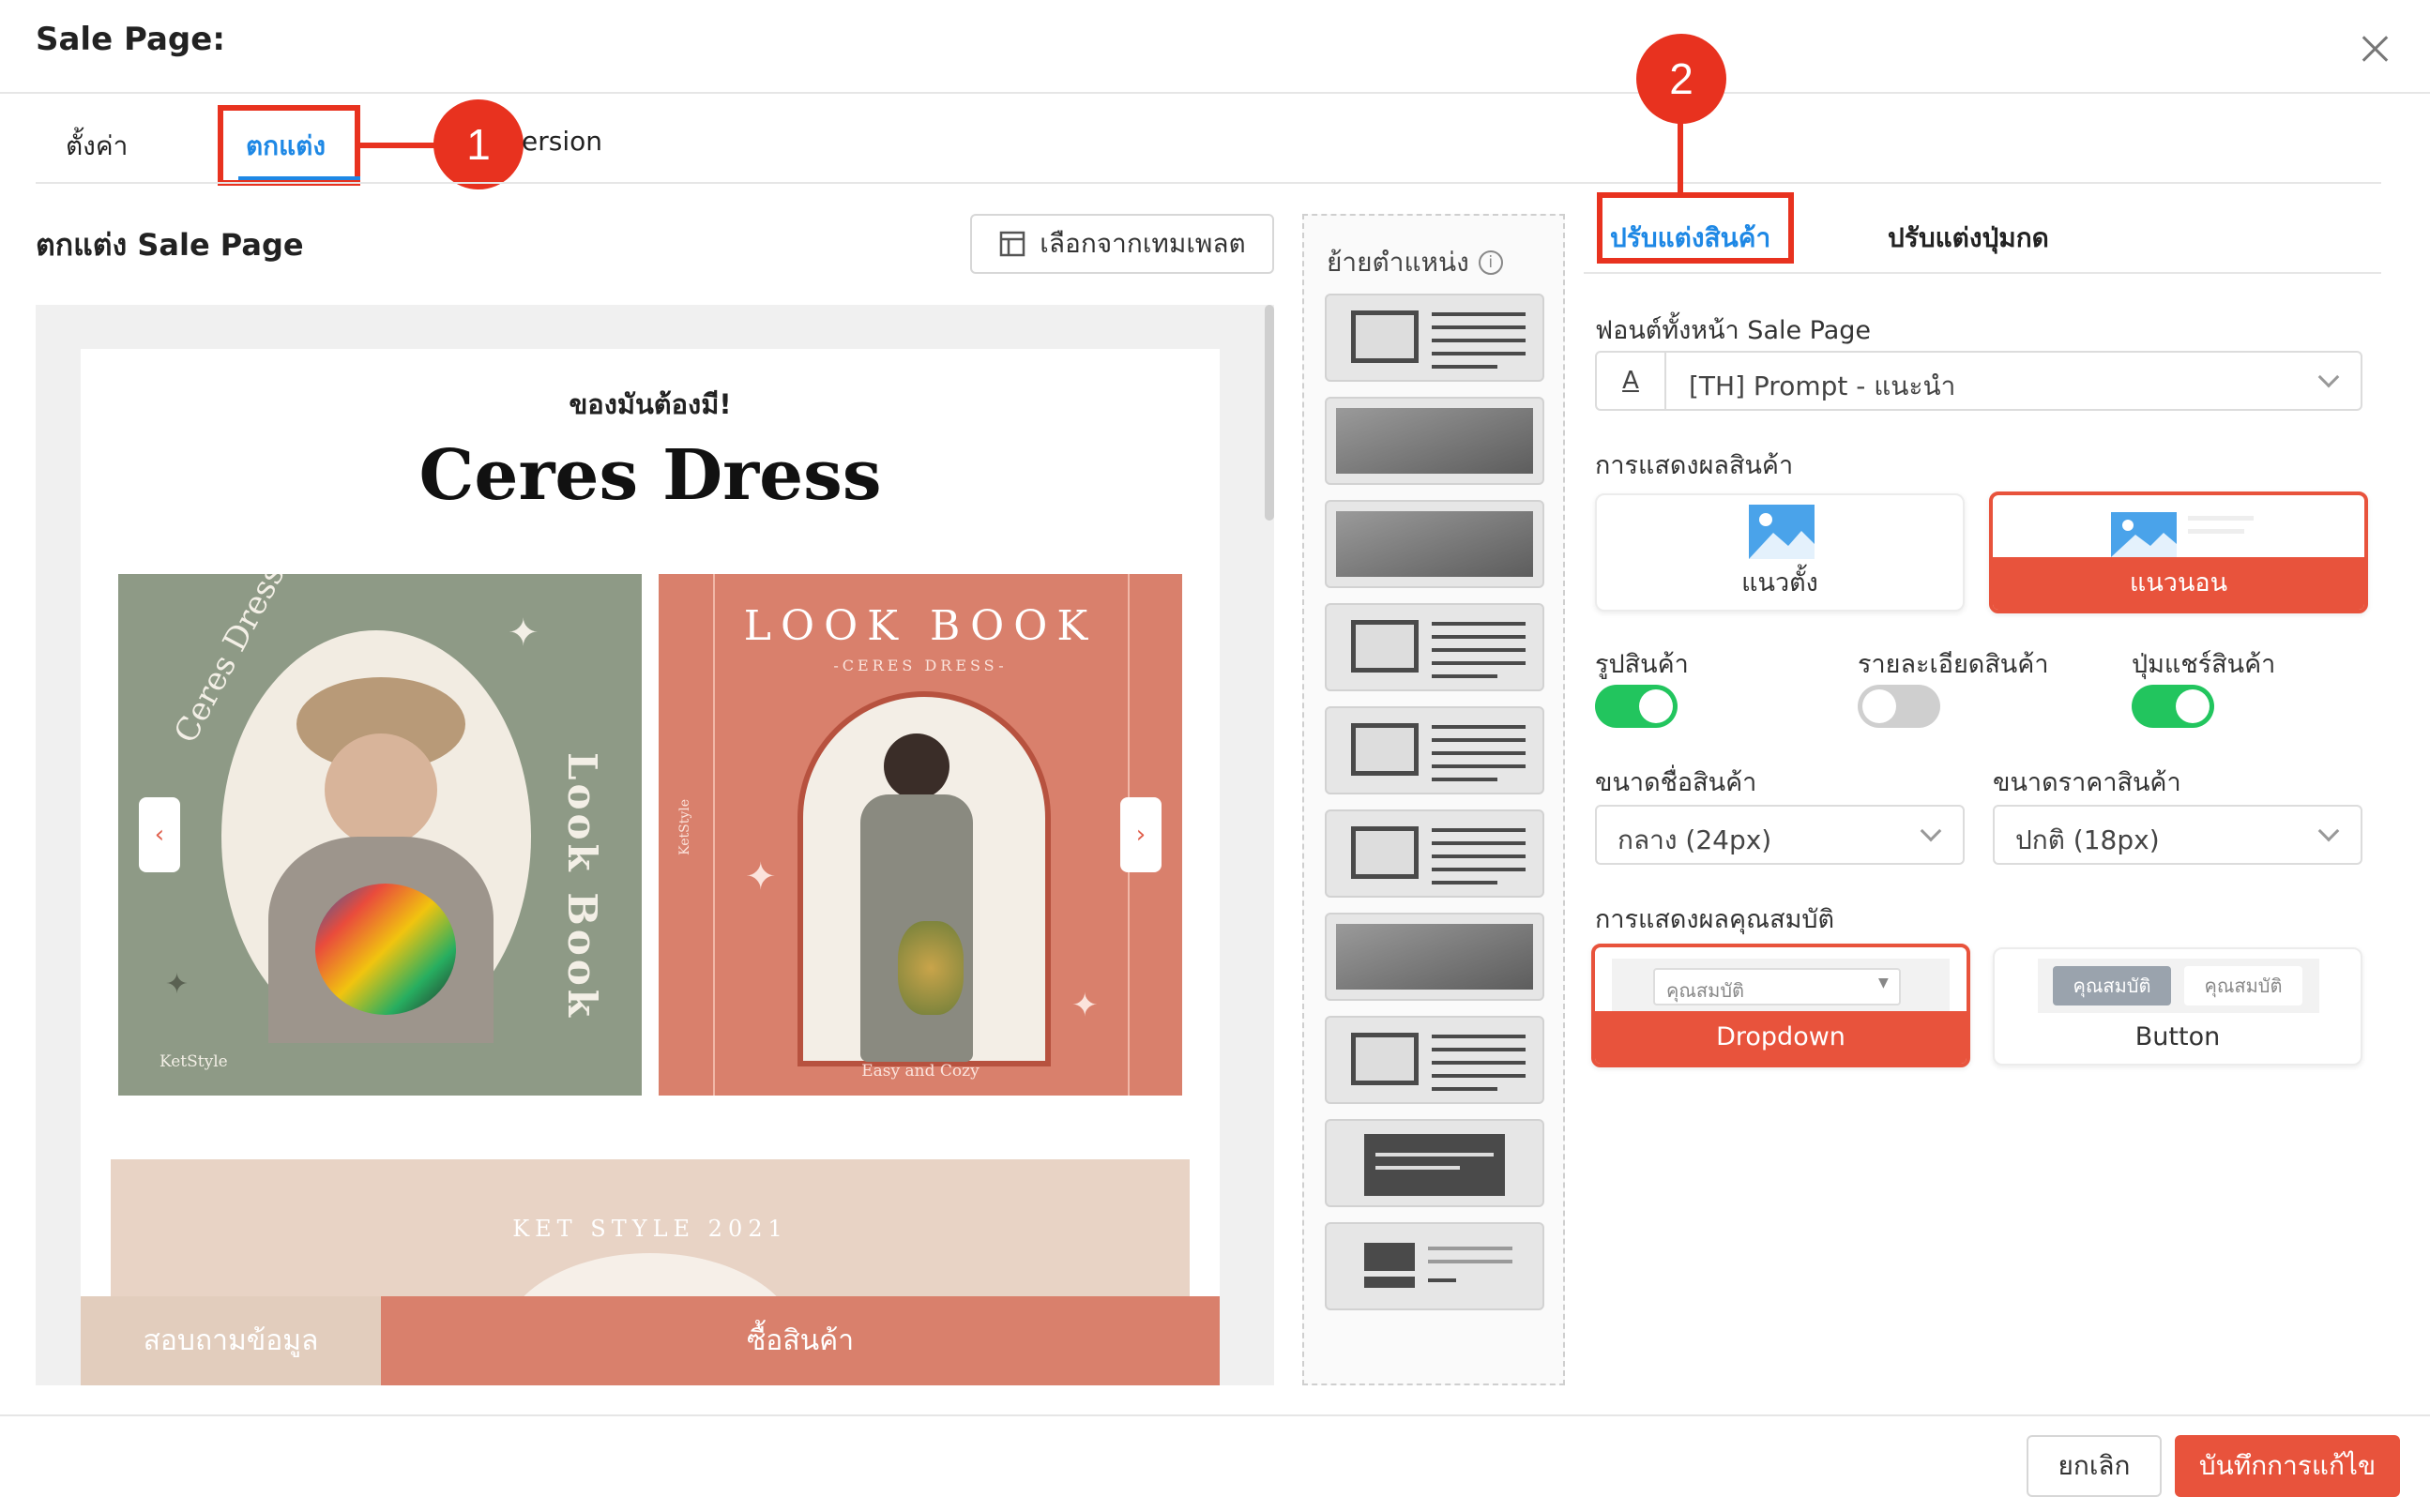  I want to click on carousel-next-button: ›, so click(1141, 834).